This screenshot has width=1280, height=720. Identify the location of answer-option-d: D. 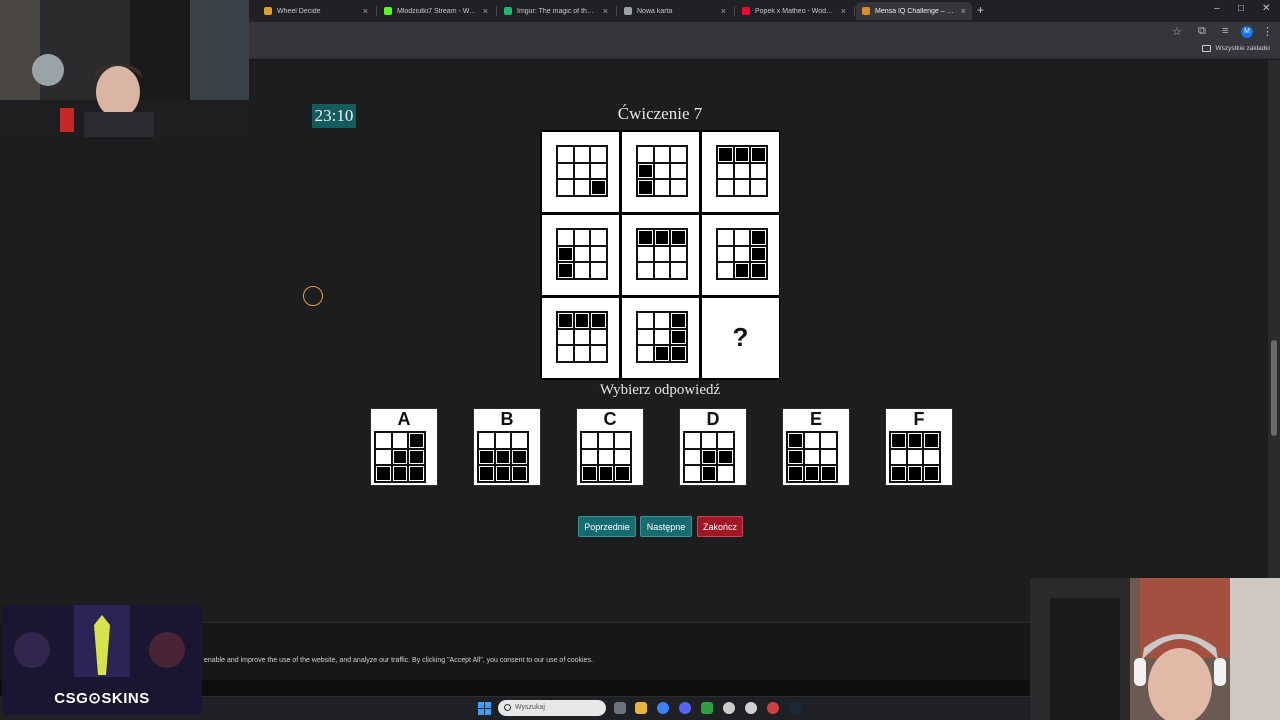
(713, 447).